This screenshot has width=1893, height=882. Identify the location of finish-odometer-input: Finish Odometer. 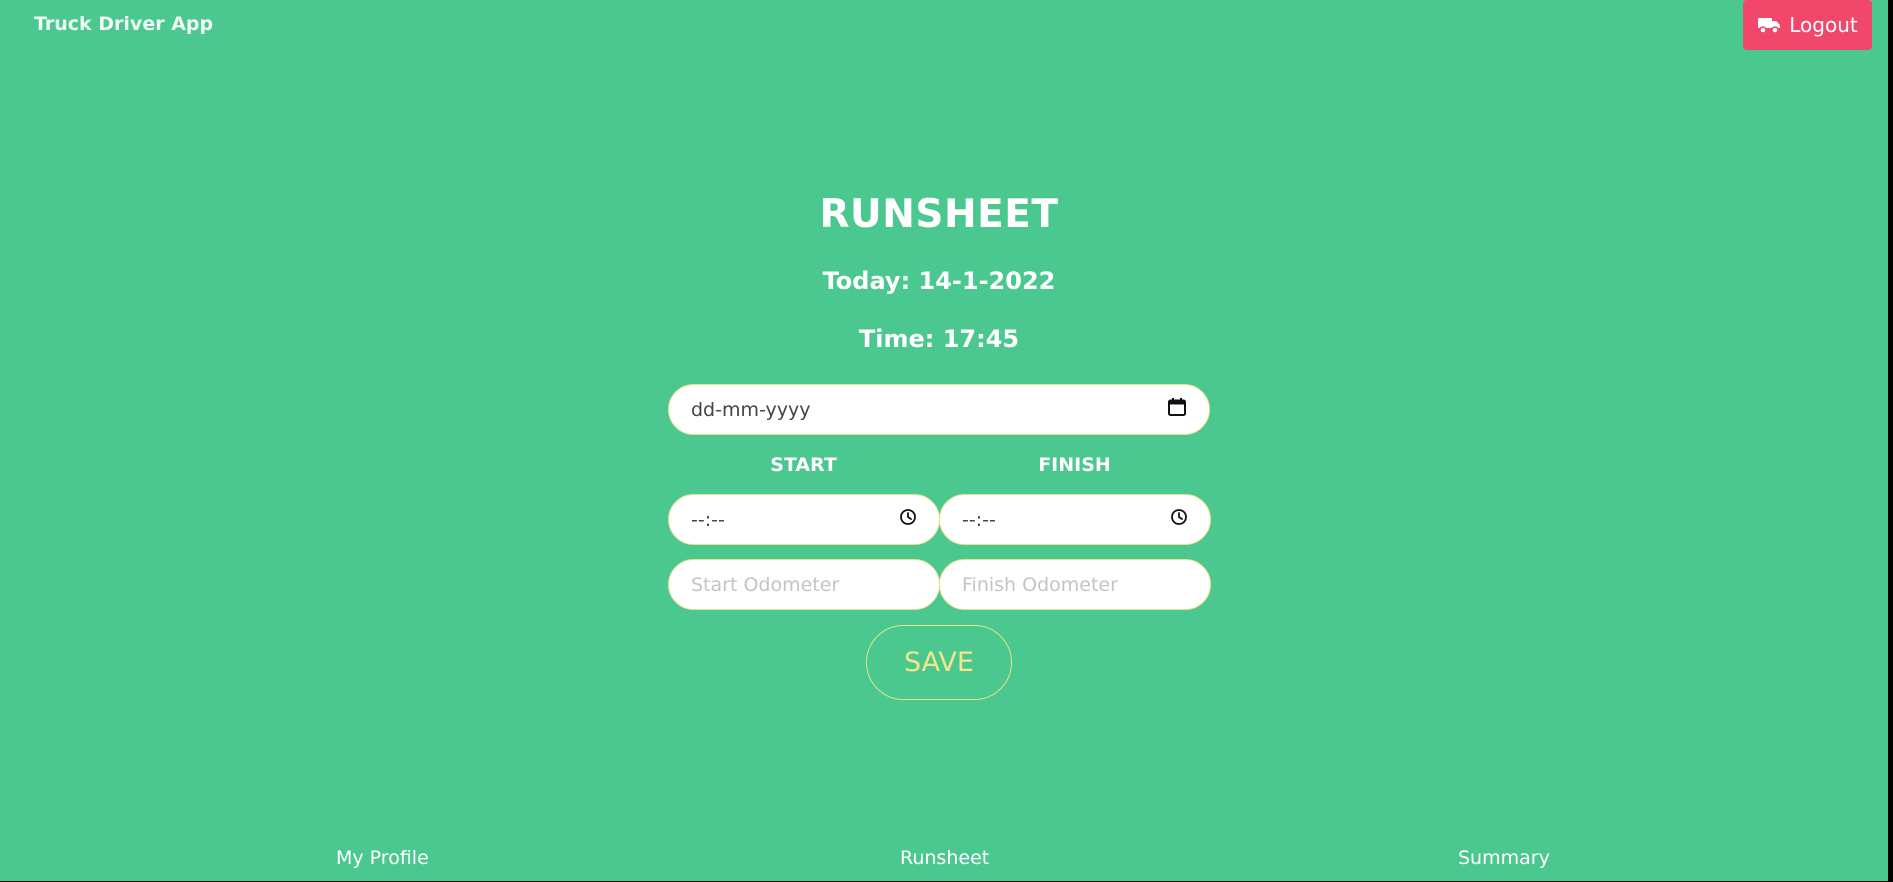
(1075, 584).